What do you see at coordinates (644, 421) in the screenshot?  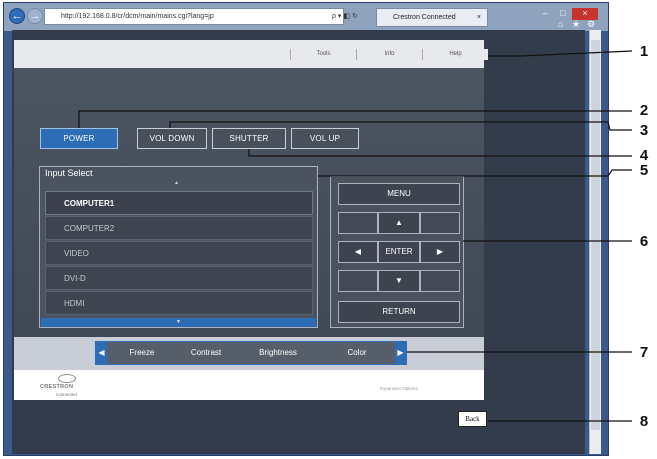 I see `callout-8: 8` at bounding box center [644, 421].